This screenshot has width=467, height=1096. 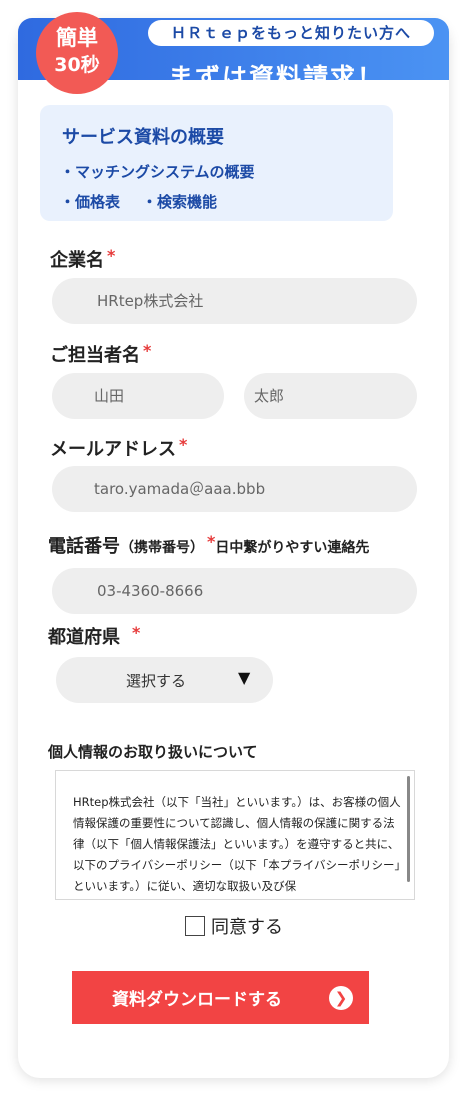 I want to click on company-input: HRtep株式会社, so click(x=234, y=301).